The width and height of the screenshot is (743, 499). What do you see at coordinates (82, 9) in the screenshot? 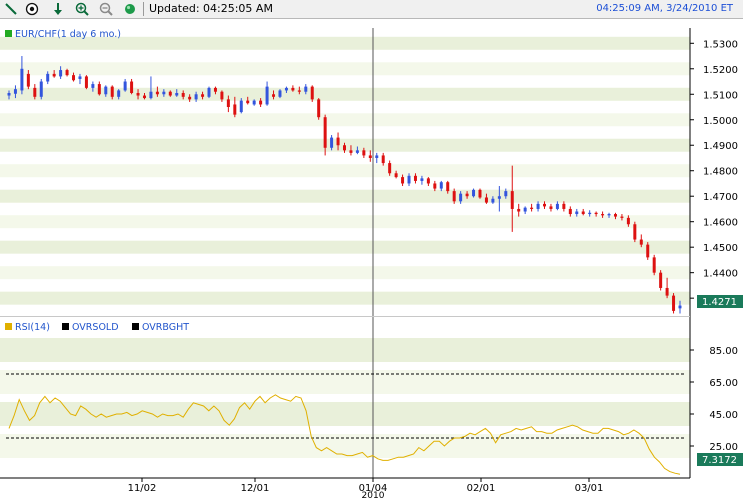
I see `zoom-in-icon` at bounding box center [82, 9].